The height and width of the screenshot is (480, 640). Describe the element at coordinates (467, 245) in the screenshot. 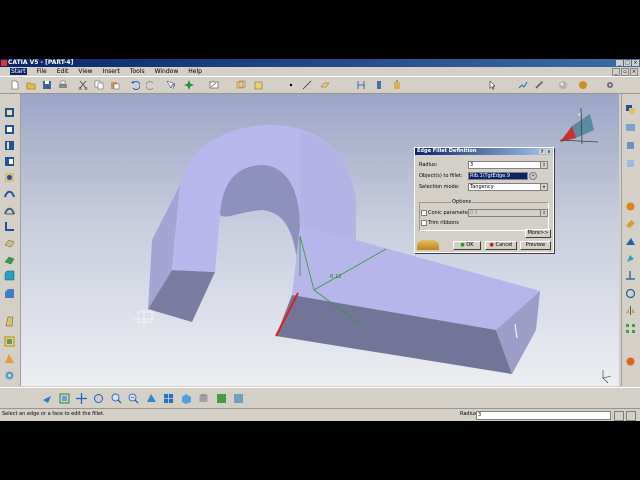

I see `ok-button: ● OK` at that location.